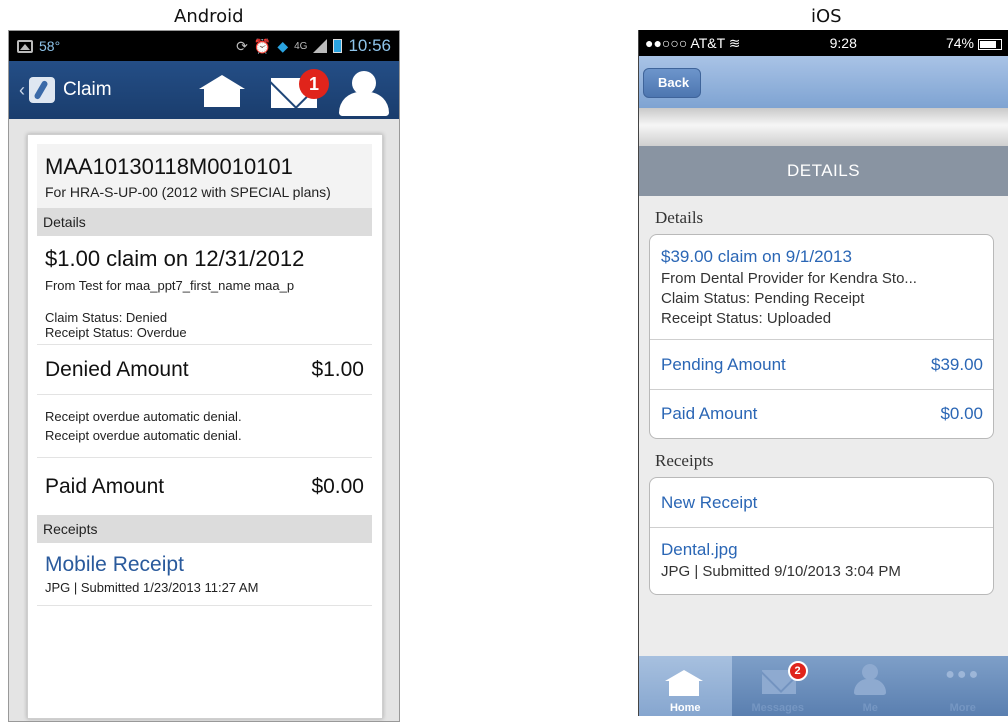 The width and height of the screenshot is (1008, 725). Describe the element at coordinates (685, 708) in the screenshot. I see `tab-label: Home` at that location.